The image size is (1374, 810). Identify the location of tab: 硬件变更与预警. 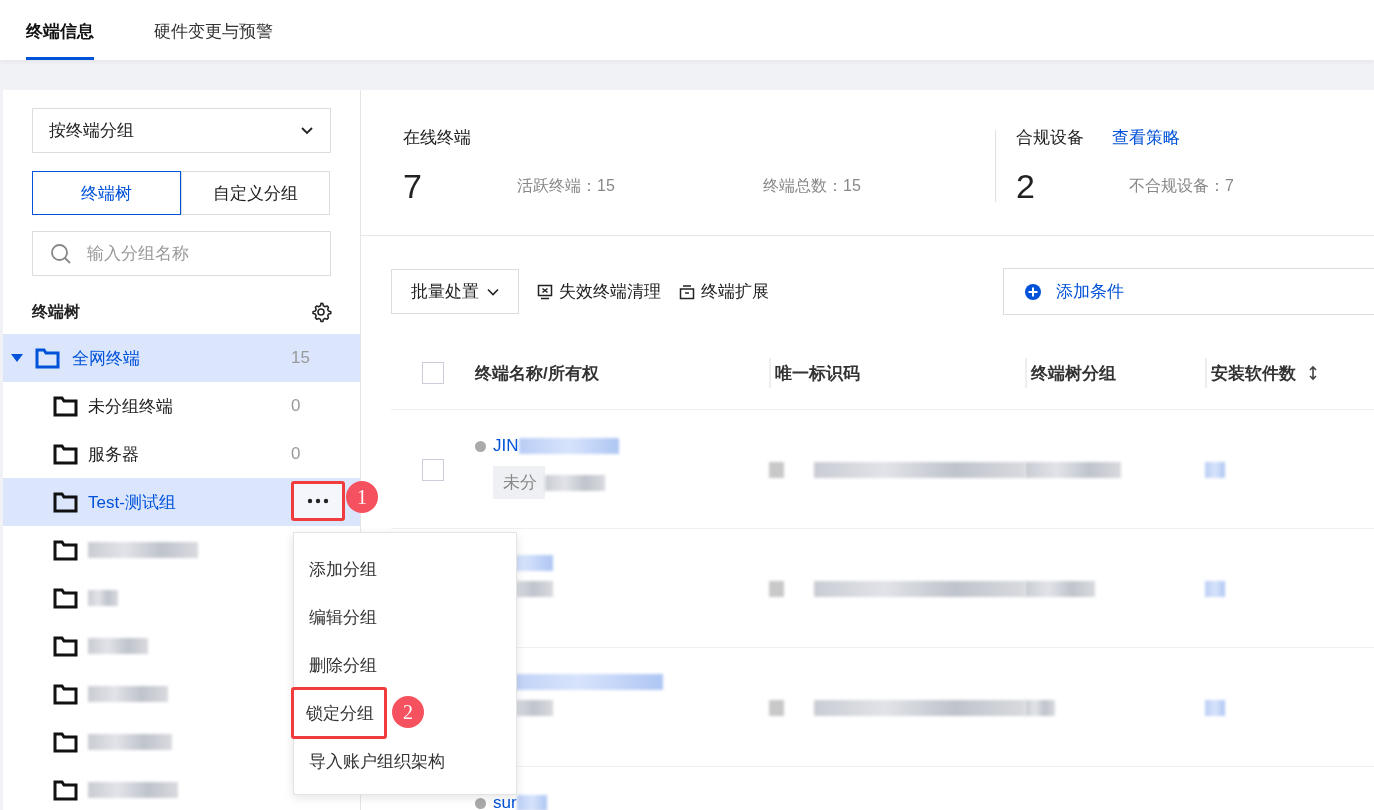
(213, 30).